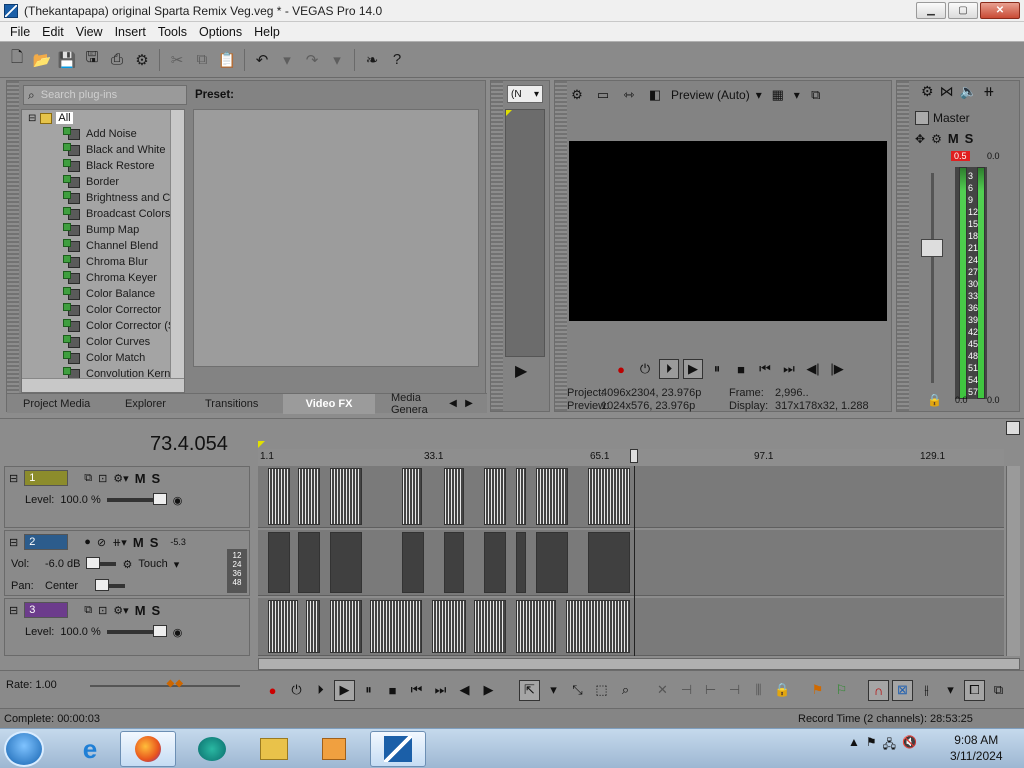 The height and width of the screenshot is (768, 1024). Describe the element at coordinates (103, 294) in the screenshot. I see `plugin-item: Color Balance` at that location.